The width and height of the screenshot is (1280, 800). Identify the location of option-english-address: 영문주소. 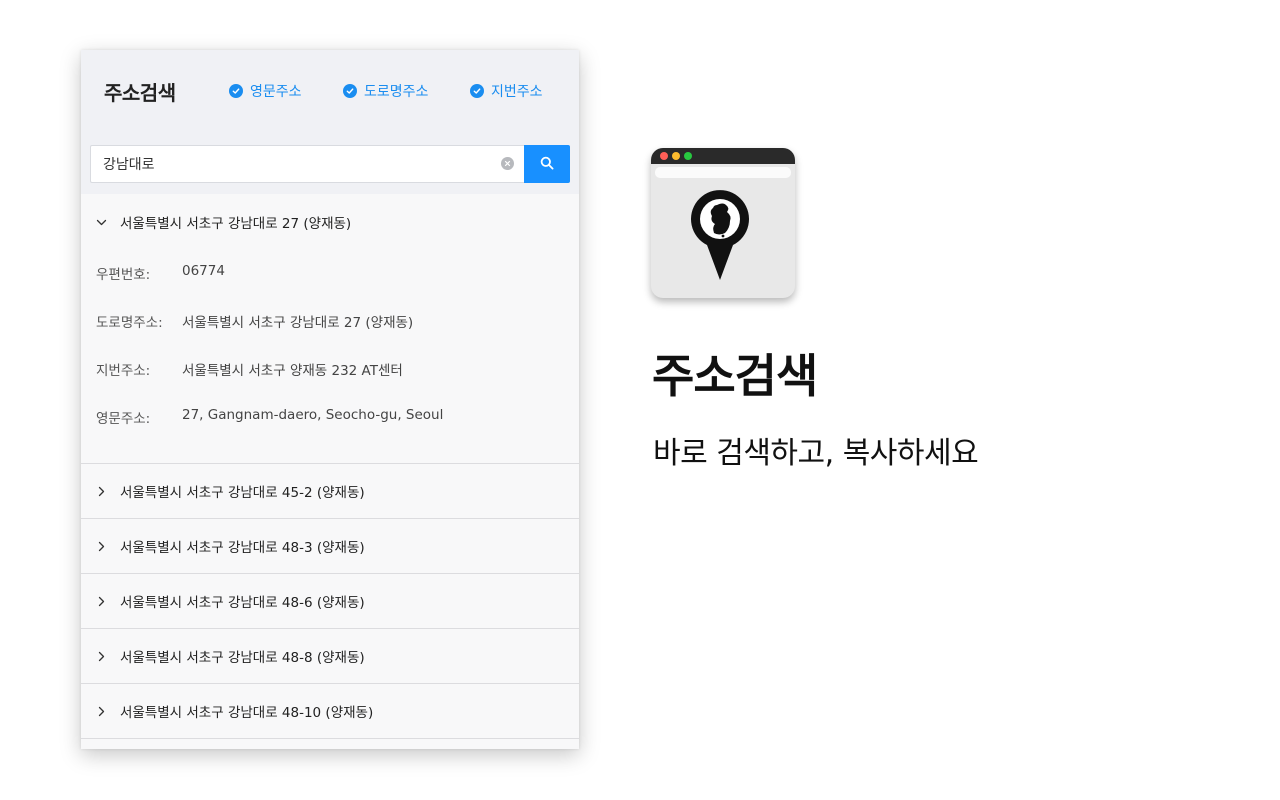
(265, 91).